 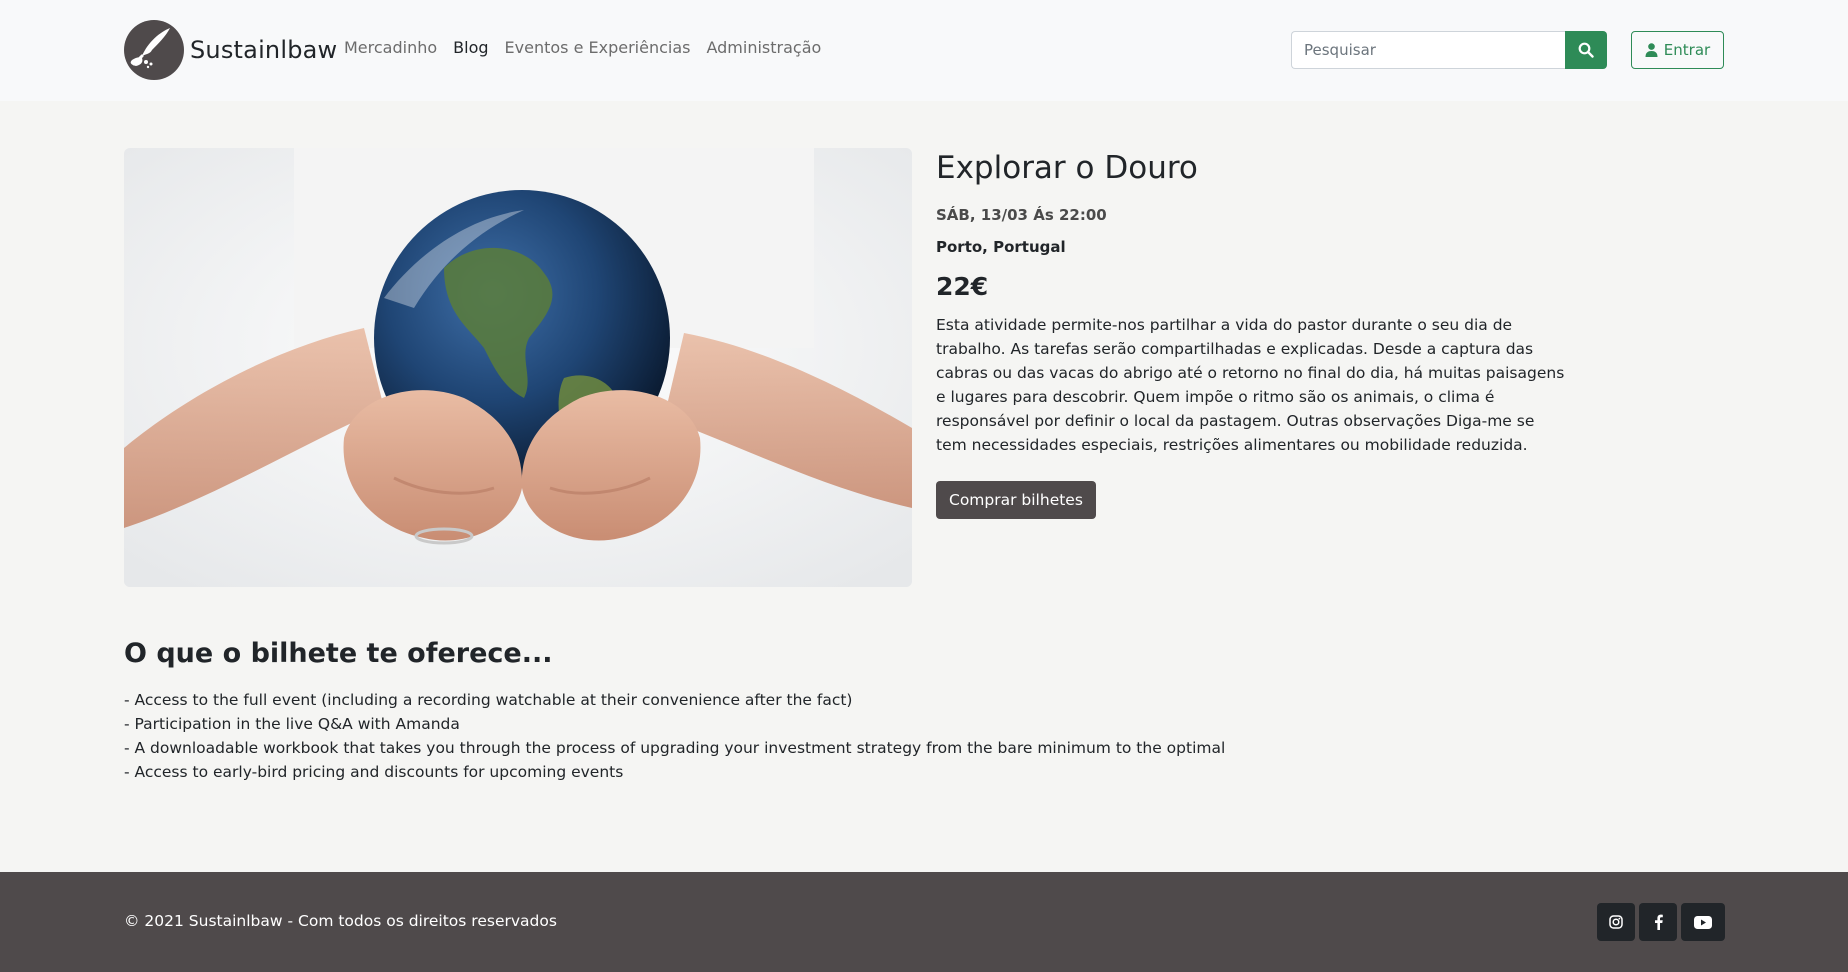 I want to click on social-links, so click(x=1661, y=922).